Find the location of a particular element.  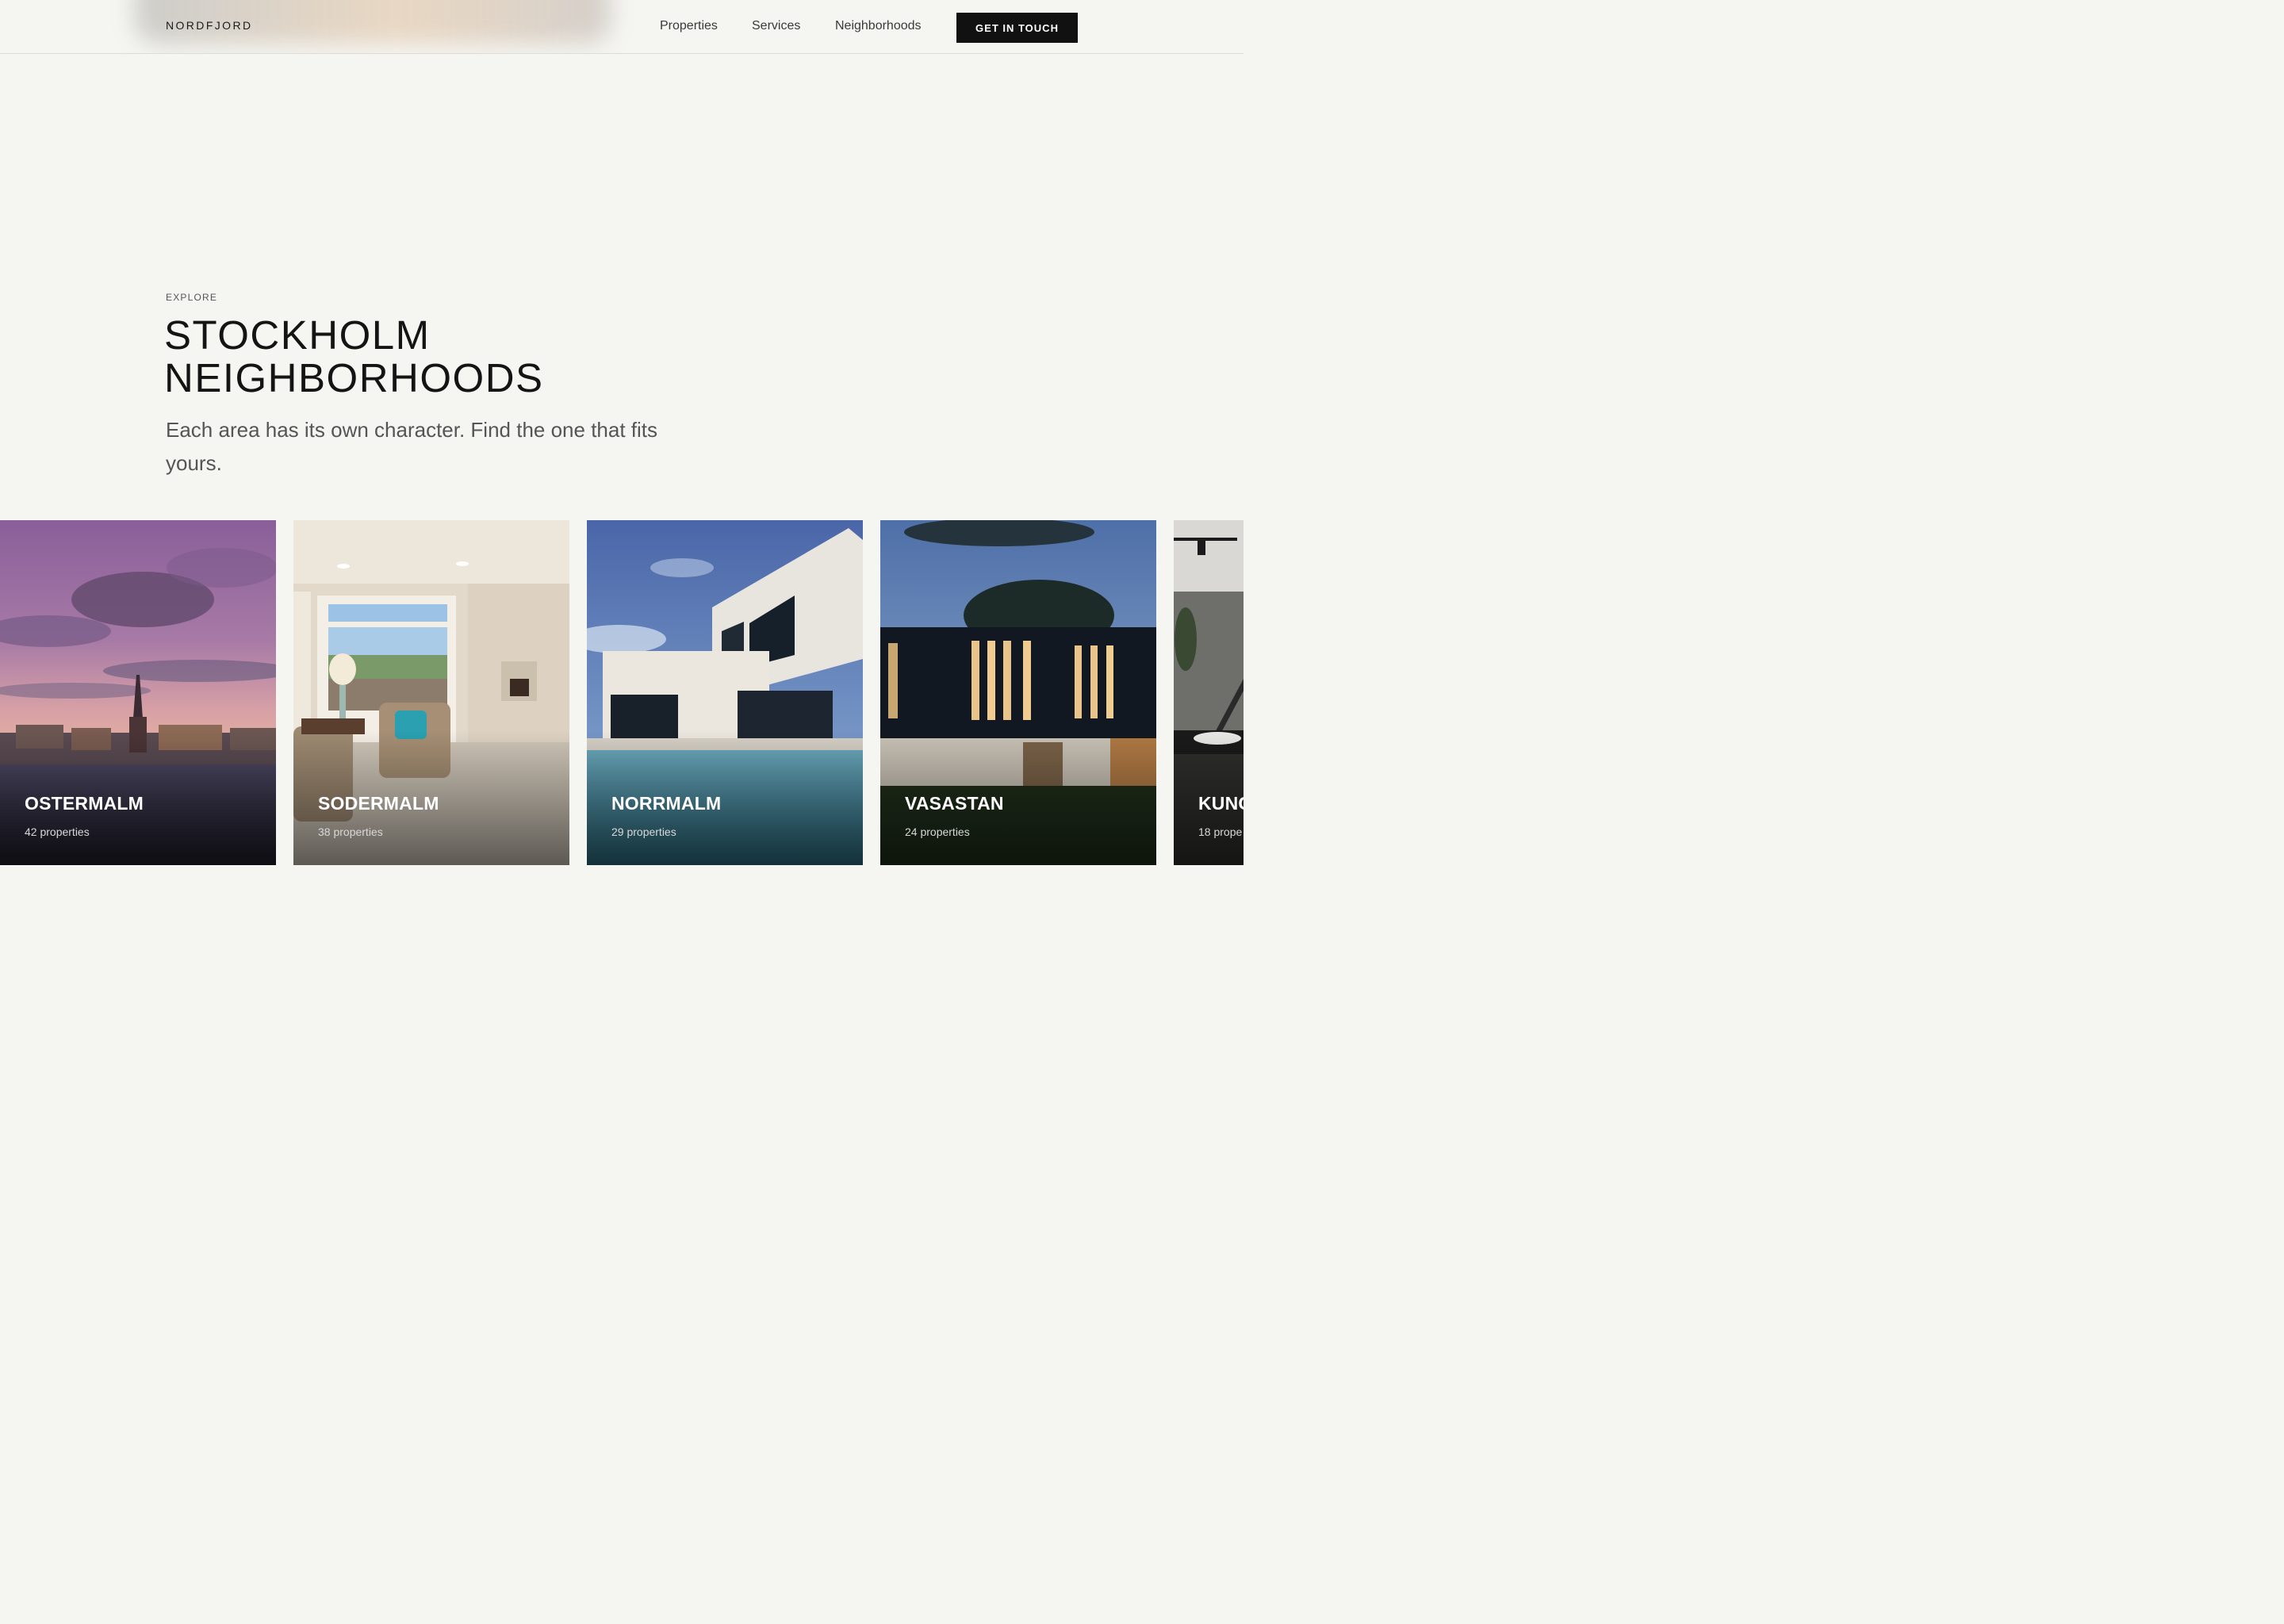

nav-link-properties: Properties is located at coordinates (689, 26).